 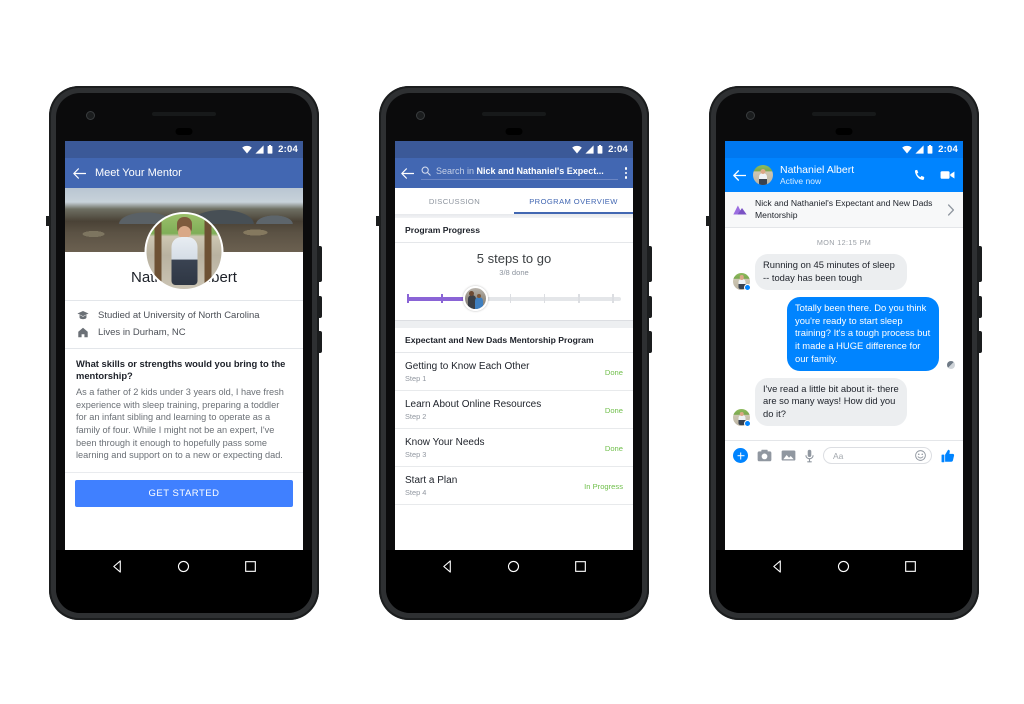 I want to click on app-bar: Meet Your Mentor, so click(x=184, y=173).